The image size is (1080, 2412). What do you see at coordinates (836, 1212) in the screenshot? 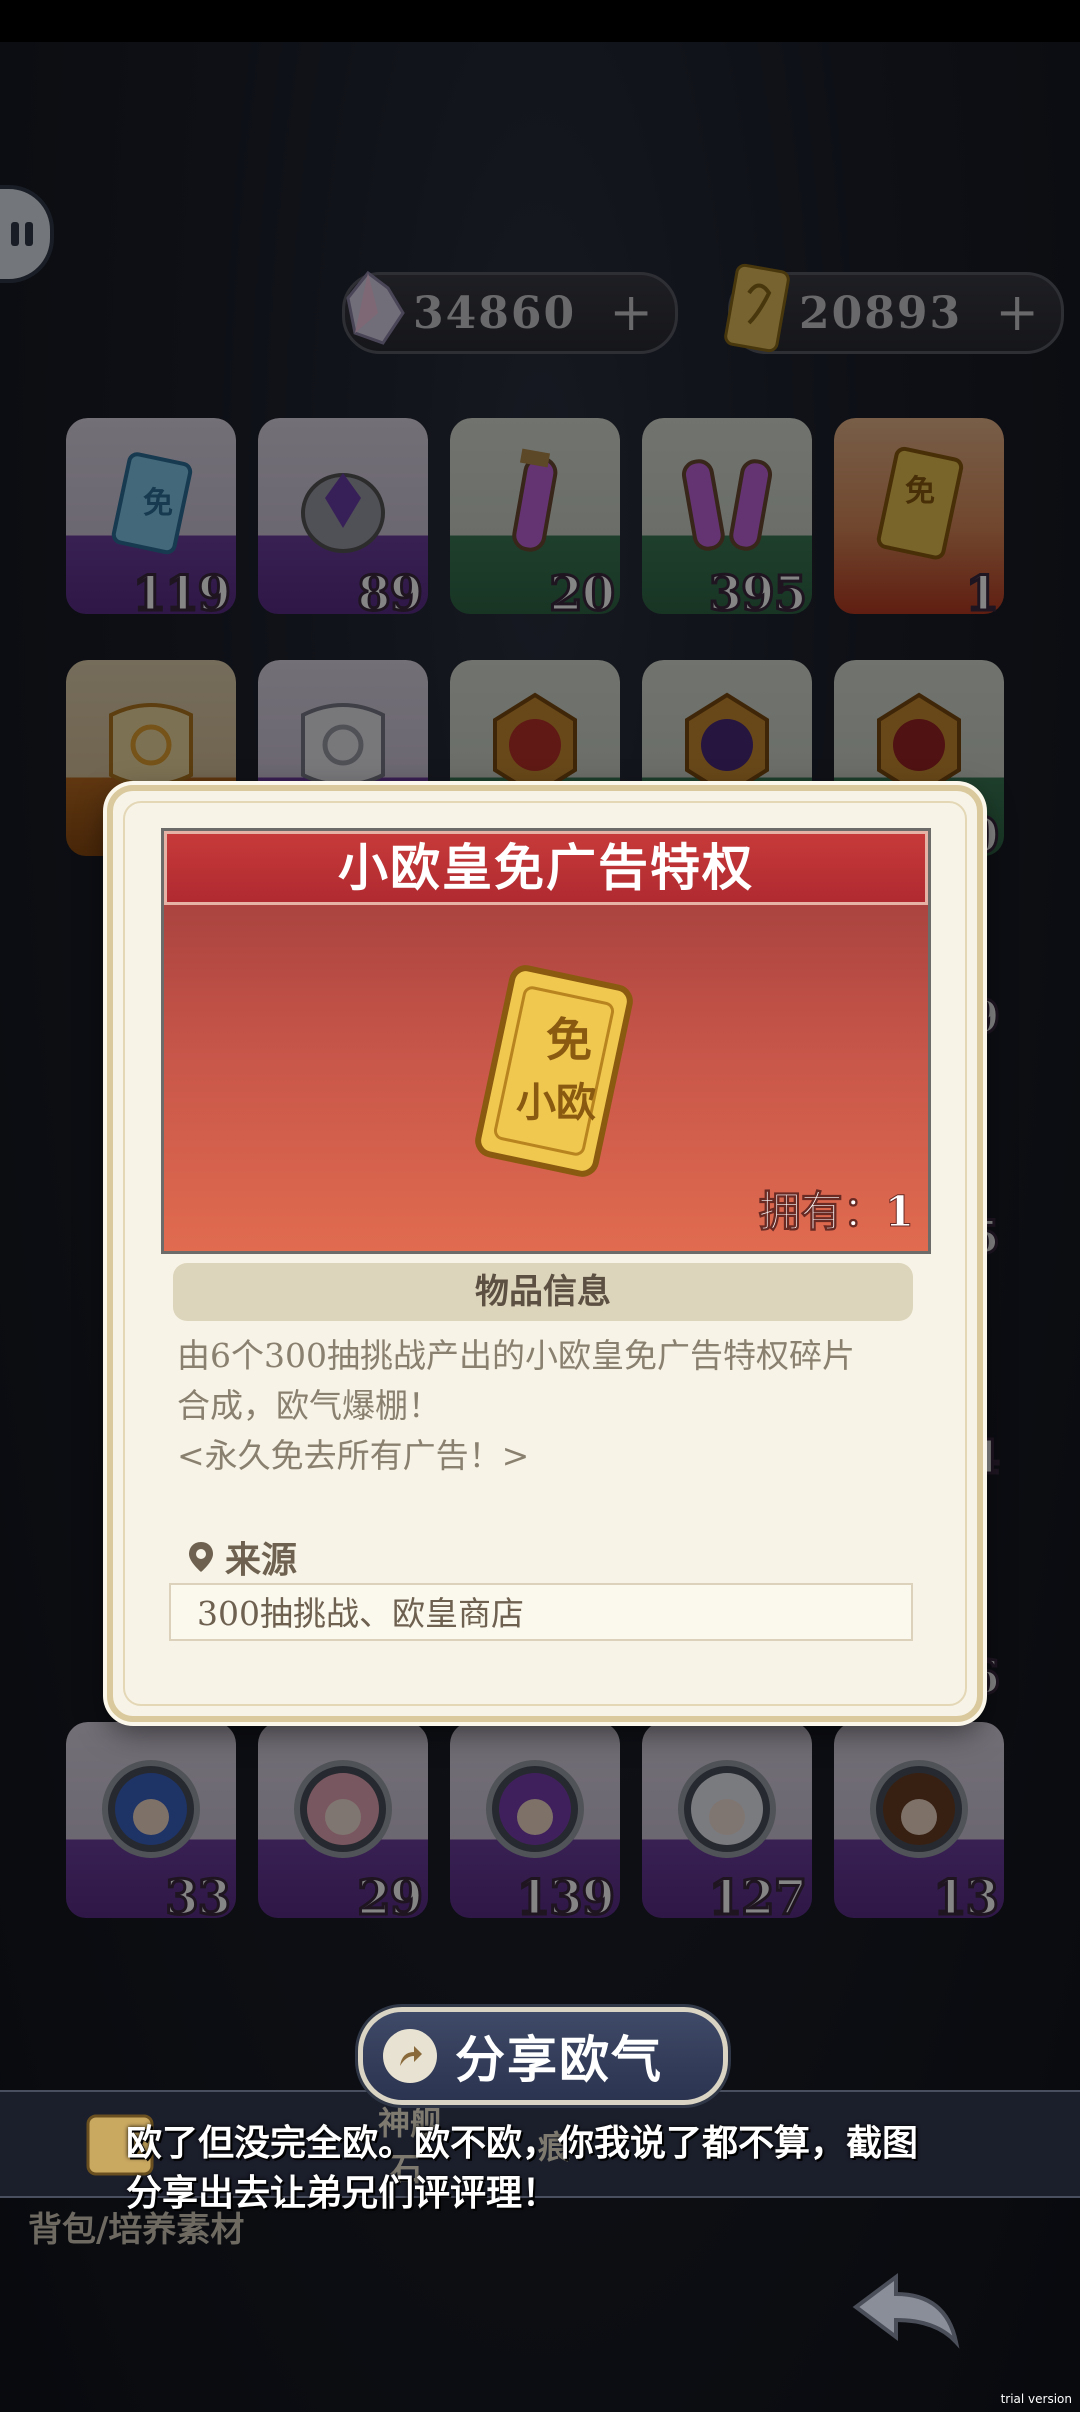
I see `owned-count: 拥有：1` at bounding box center [836, 1212].